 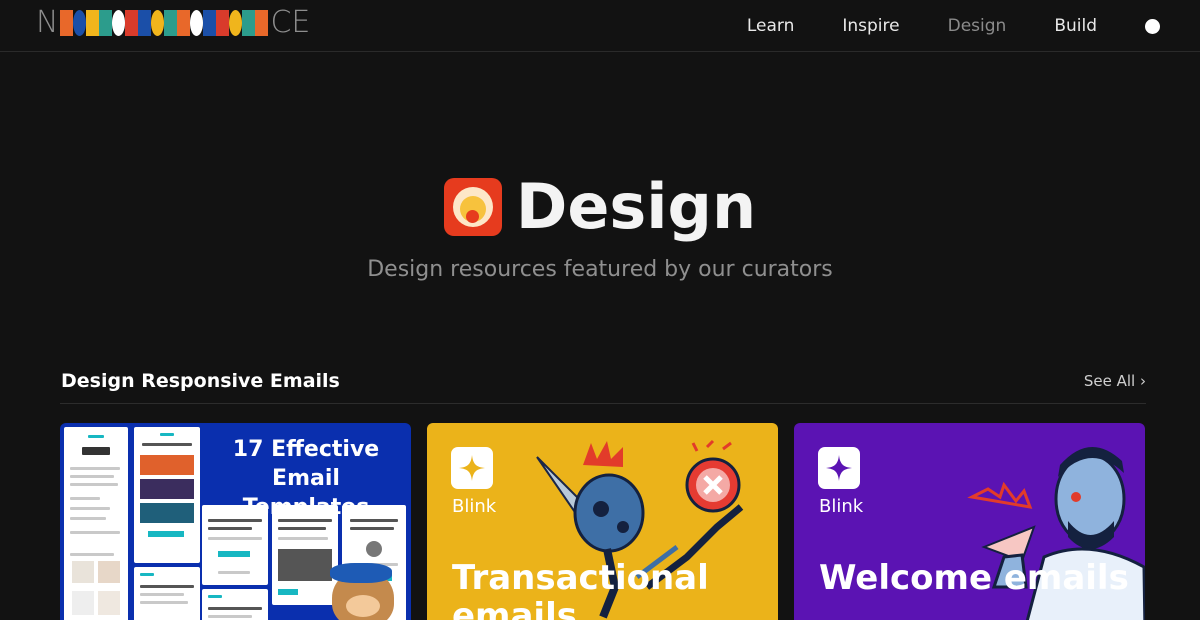 I want to click on page-title-group: Design, so click(x=600, y=206).